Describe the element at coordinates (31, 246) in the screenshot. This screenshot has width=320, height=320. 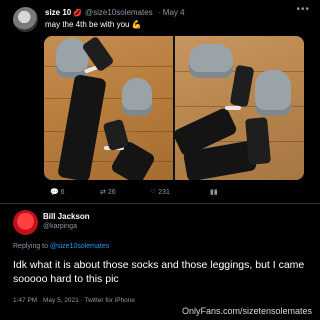
I see `replying-prefix: Replying to` at that location.